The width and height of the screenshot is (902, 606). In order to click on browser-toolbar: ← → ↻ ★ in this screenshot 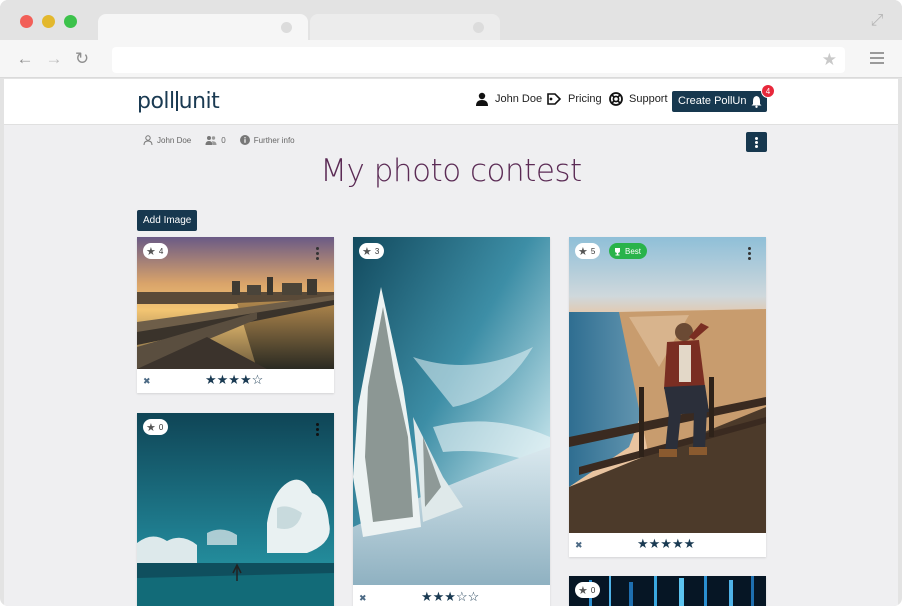, I will do `click(451, 59)`.